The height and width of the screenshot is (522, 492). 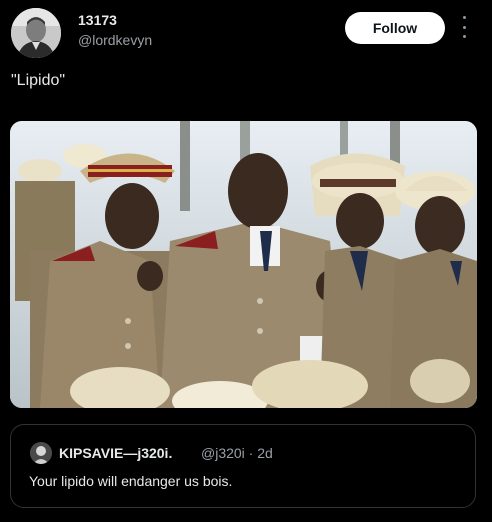 What do you see at coordinates (38, 80) in the screenshot?
I see `tweet-text: "Lipido"` at bounding box center [38, 80].